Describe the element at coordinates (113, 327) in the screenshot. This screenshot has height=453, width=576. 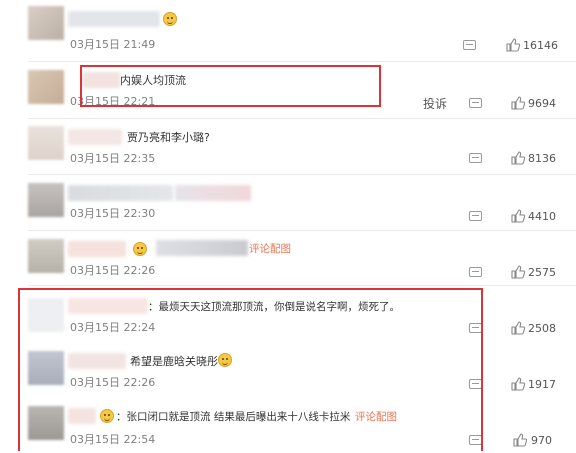
I see `comment-date: 03月15日 22:24` at that location.